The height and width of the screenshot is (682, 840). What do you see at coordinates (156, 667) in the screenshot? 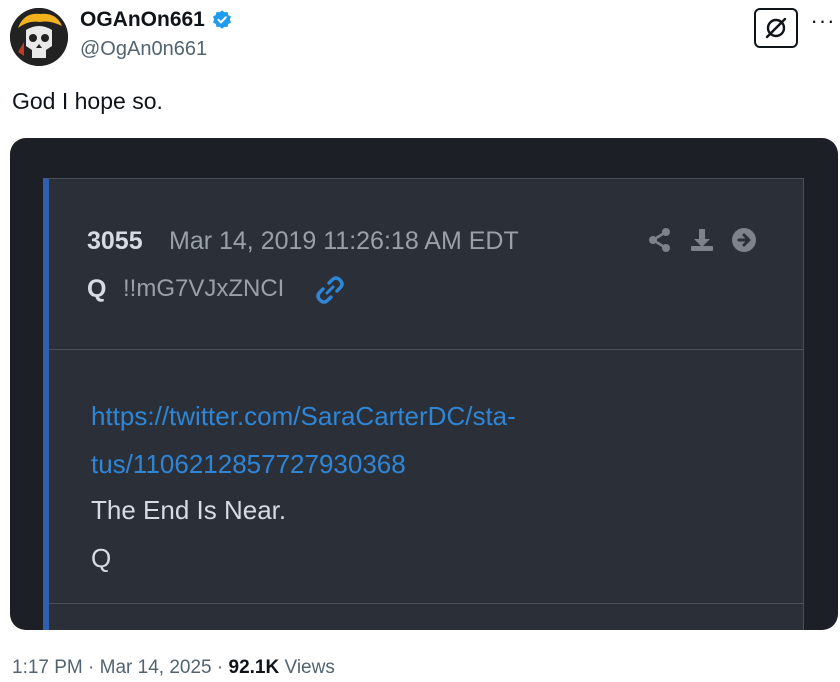
I see `tweet-date: Mar 14, 2025` at bounding box center [156, 667].